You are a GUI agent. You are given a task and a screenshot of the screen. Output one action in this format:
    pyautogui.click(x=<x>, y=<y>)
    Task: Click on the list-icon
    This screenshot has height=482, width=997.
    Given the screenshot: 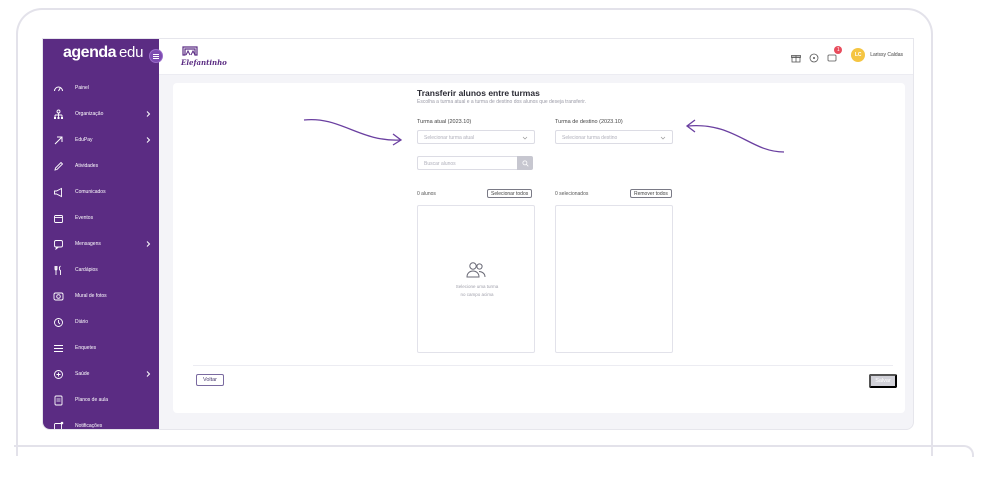 What is the action you would take?
    pyautogui.click(x=58, y=348)
    